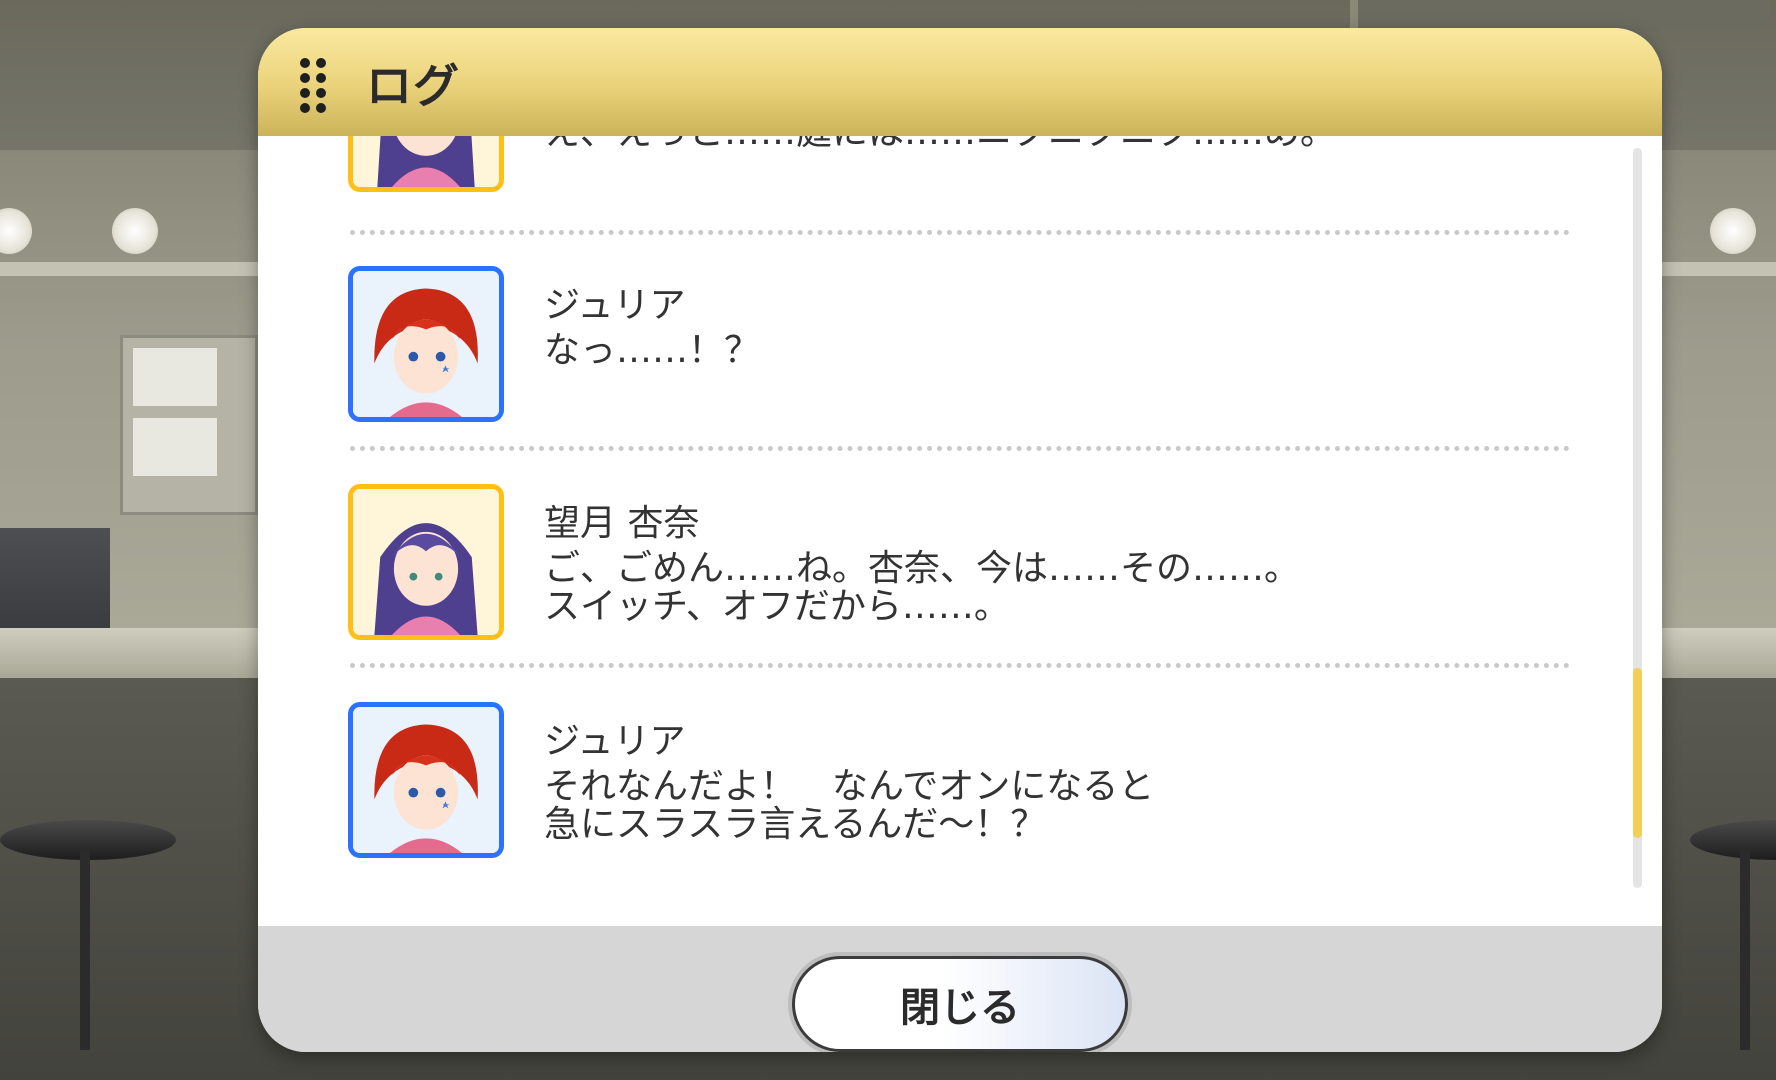 Image resolution: width=1776 pixels, height=1080 pixels. Describe the element at coordinates (1044, 144) in the screenshot. I see `dialogue-text: え、えっと……庭には……ニクニクニク……め。` at that location.